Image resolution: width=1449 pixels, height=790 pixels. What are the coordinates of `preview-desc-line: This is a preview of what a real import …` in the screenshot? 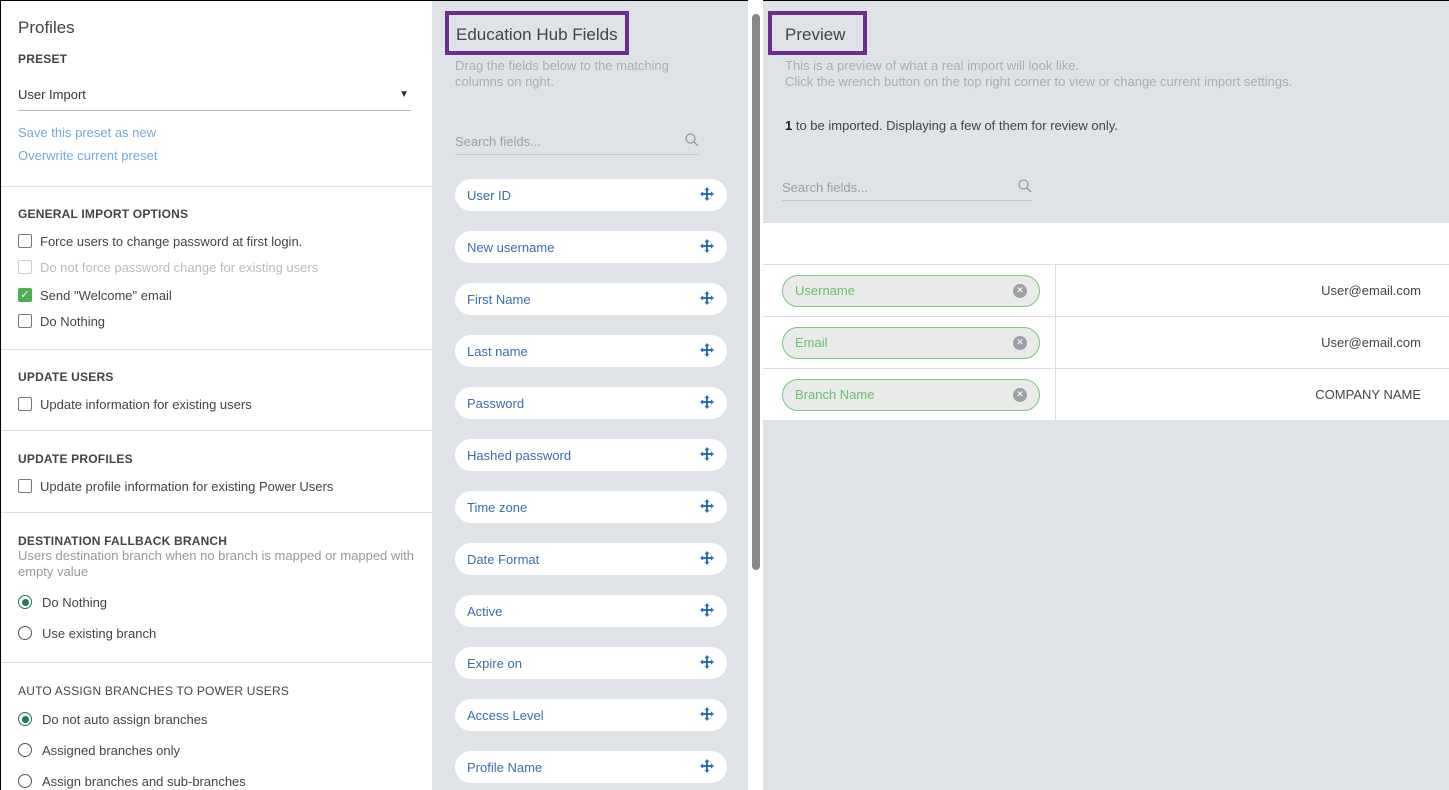 It's located at (932, 65).